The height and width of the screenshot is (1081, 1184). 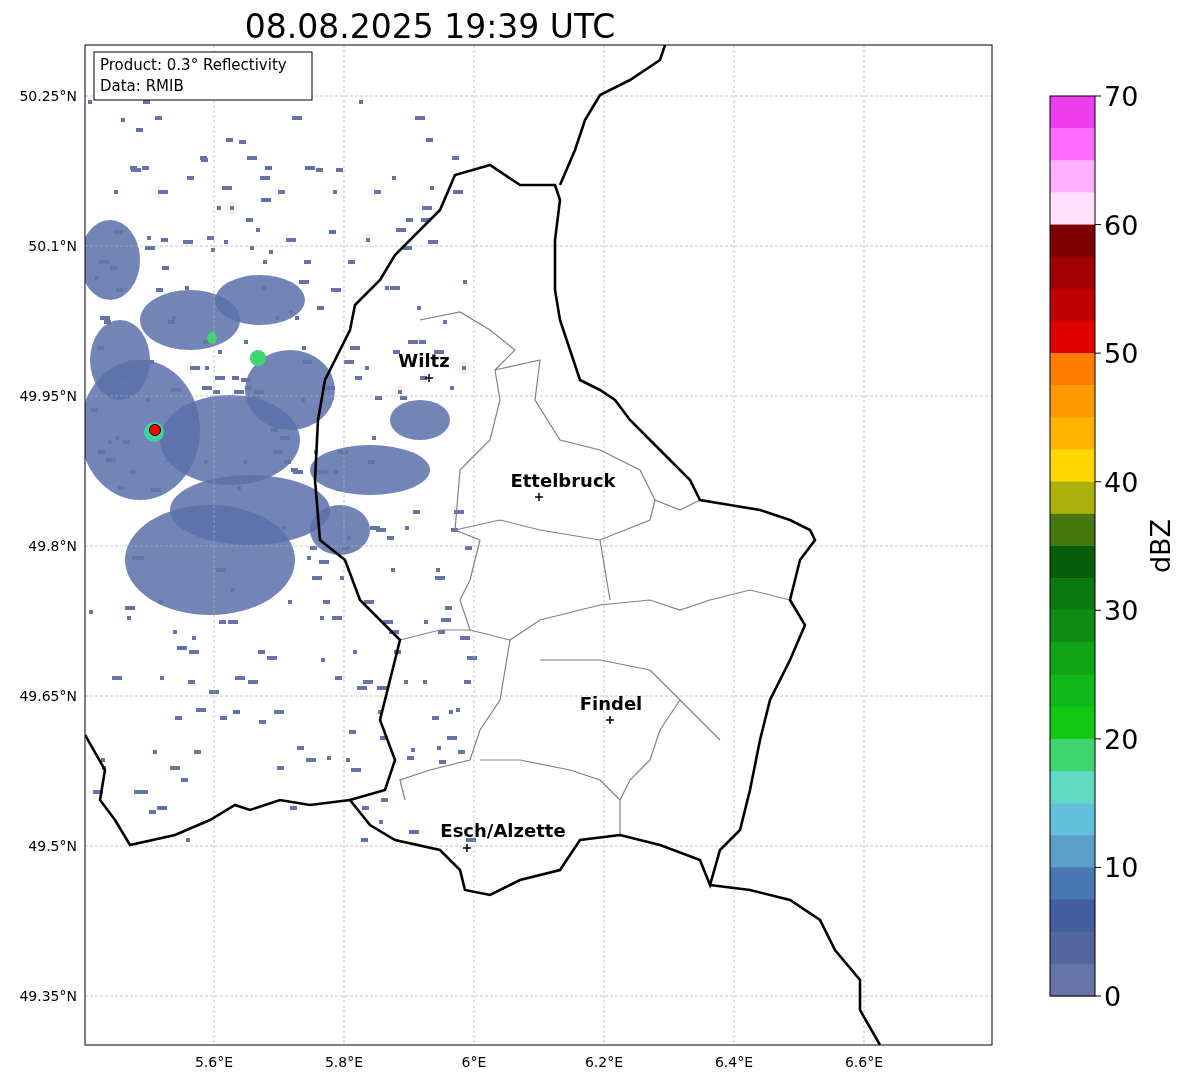 I want to click on y-tick-label: 49.35°N, so click(x=48, y=996).